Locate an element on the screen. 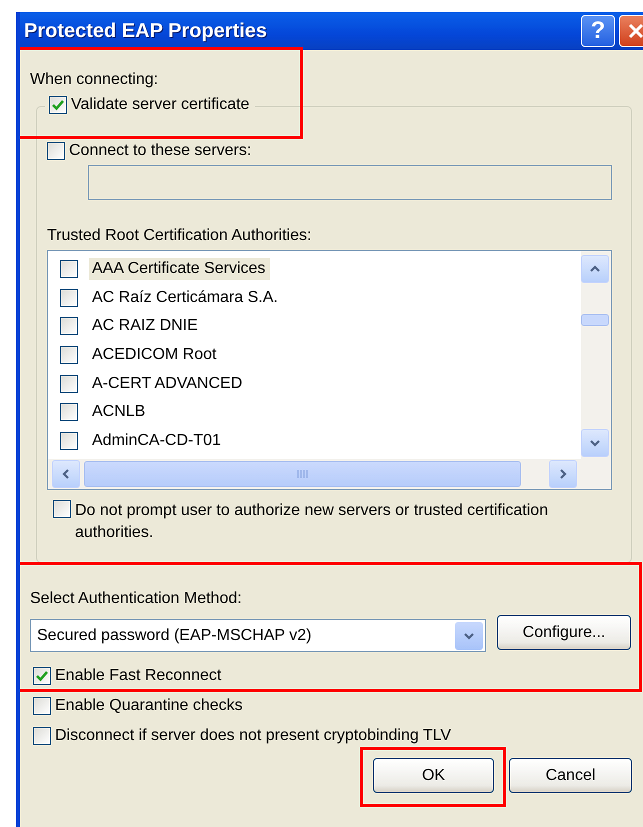 The width and height of the screenshot is (643, 827). vertical-scrollbar is located at coordinates (596, 355).